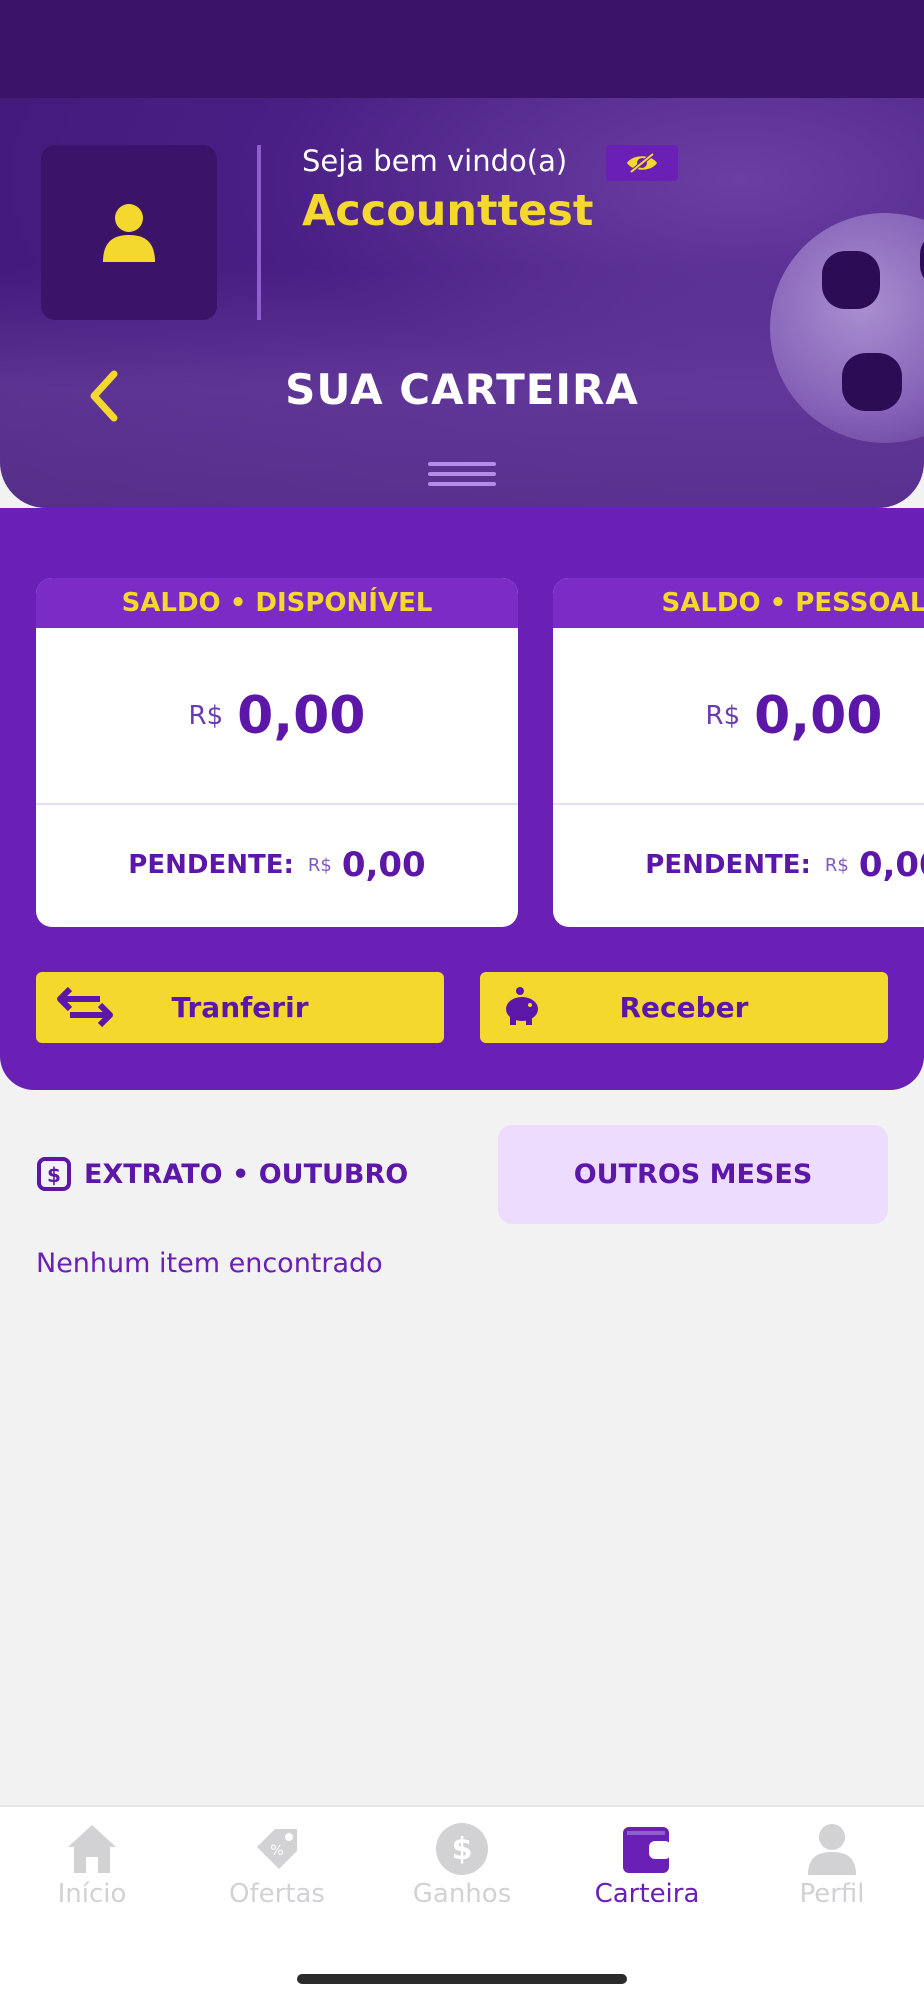  Describe the element at coordinates (92, 1849) in the screenshot. I see `home-icon` at that location.